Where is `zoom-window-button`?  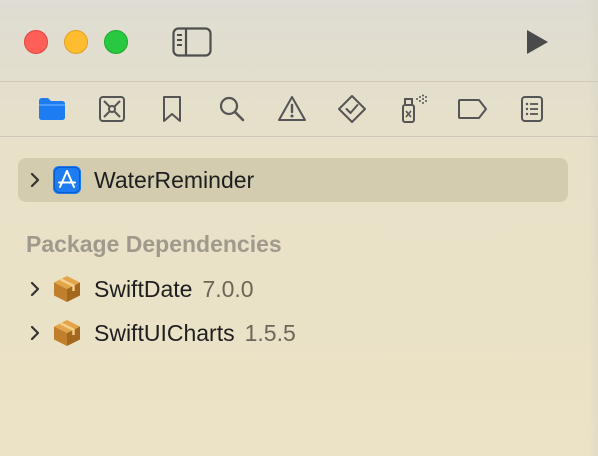
zoom-window-button is located at coordinates (116, 42).